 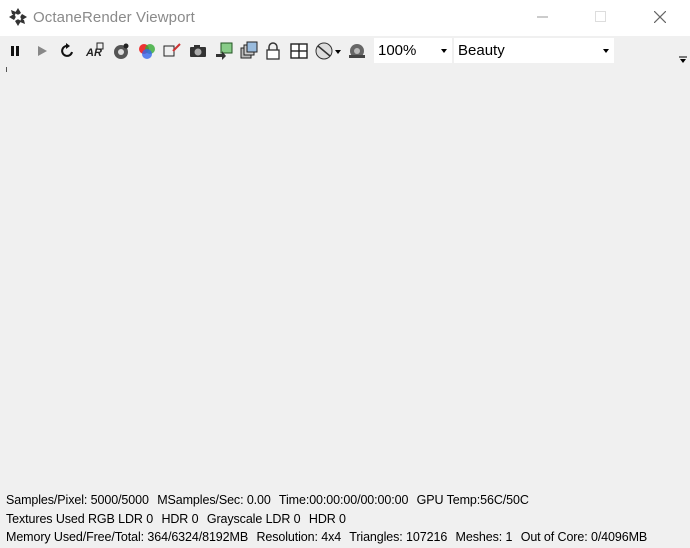 What do you see at coordinates (324, 51) in the screenshot?
I see `settings-disc-icon` at bounding box center [324, 51].